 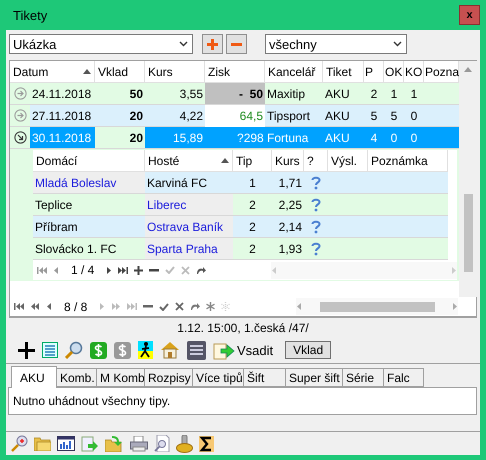 I want to click on add-record-icon, so click(x=139, y=270).